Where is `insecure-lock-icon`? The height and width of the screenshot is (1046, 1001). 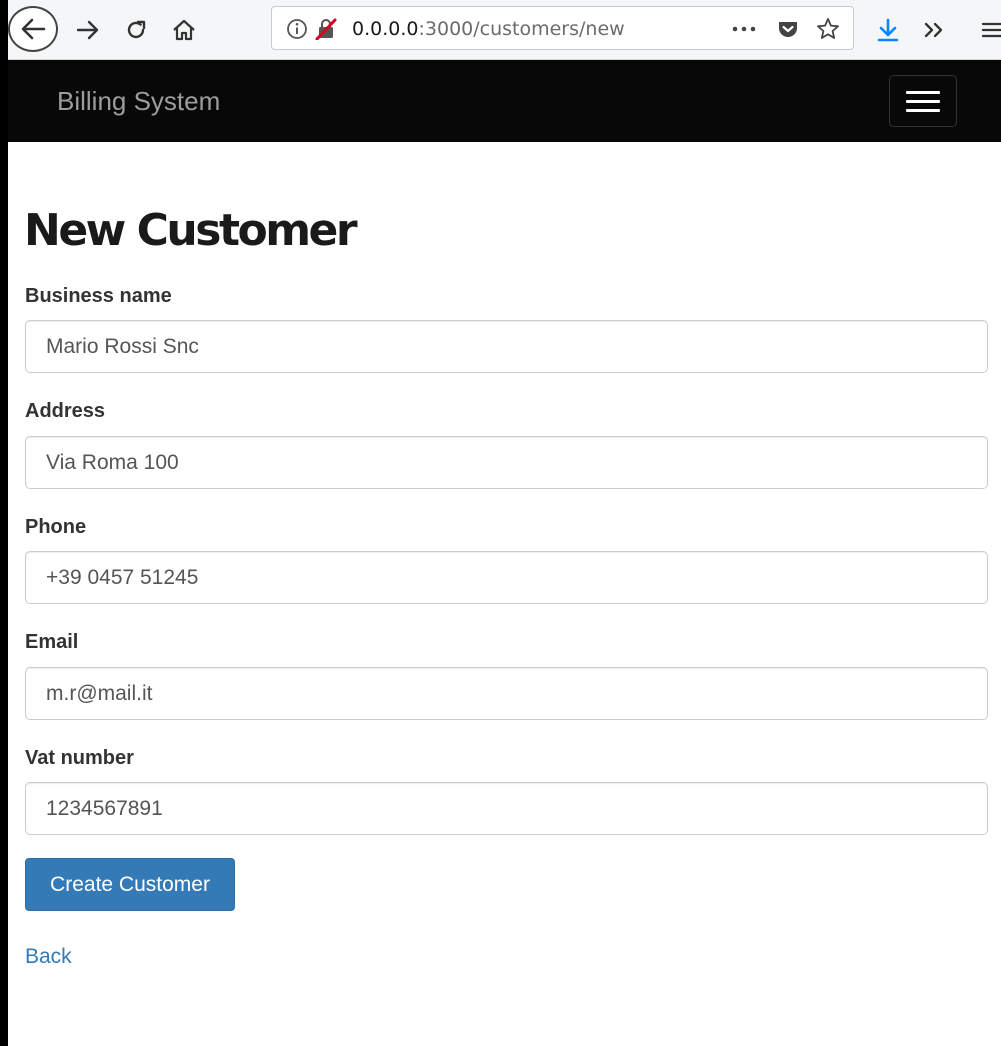 insecure-lock-icon is located at coordinates (326, 29).